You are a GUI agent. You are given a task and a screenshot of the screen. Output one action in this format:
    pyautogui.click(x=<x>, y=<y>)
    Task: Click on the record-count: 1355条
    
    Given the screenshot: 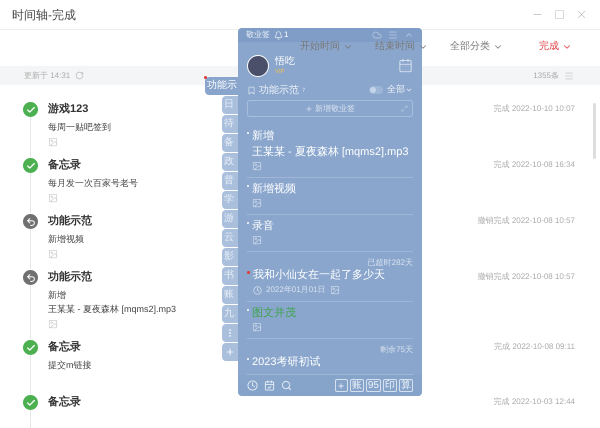 What is the action you would take?
    pyautogui.click(x=546, y=76)
    